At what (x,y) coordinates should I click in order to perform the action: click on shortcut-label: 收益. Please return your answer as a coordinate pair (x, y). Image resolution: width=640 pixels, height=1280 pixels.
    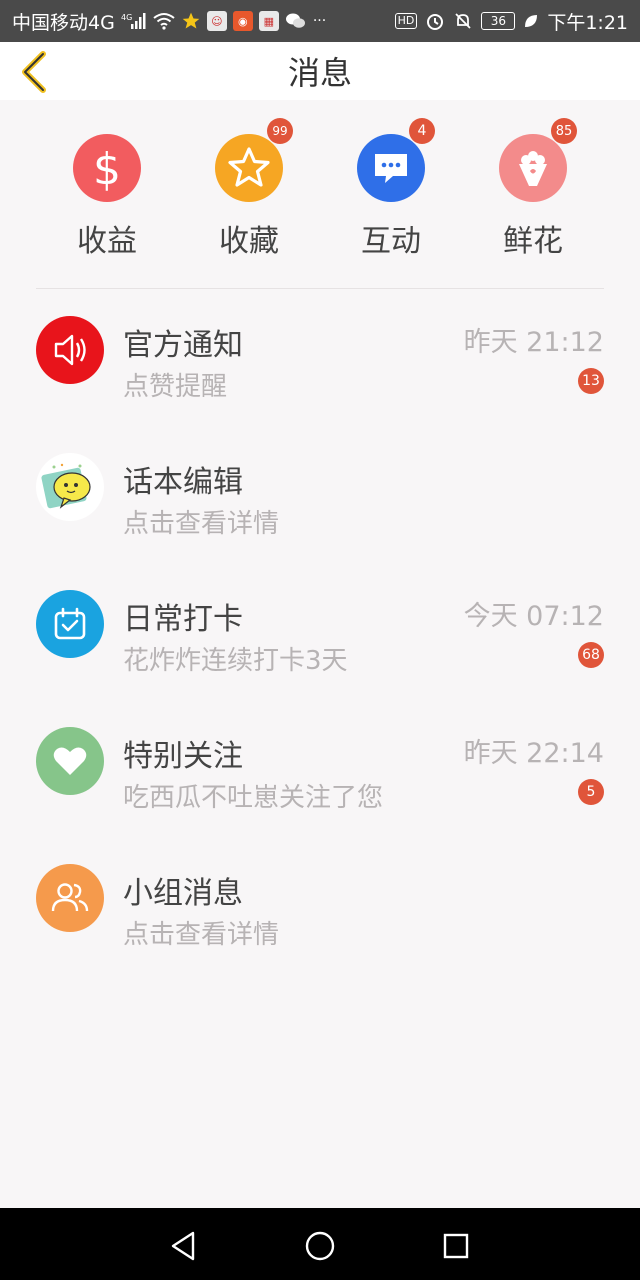
    Looking at the image, I should click on (107, 241).